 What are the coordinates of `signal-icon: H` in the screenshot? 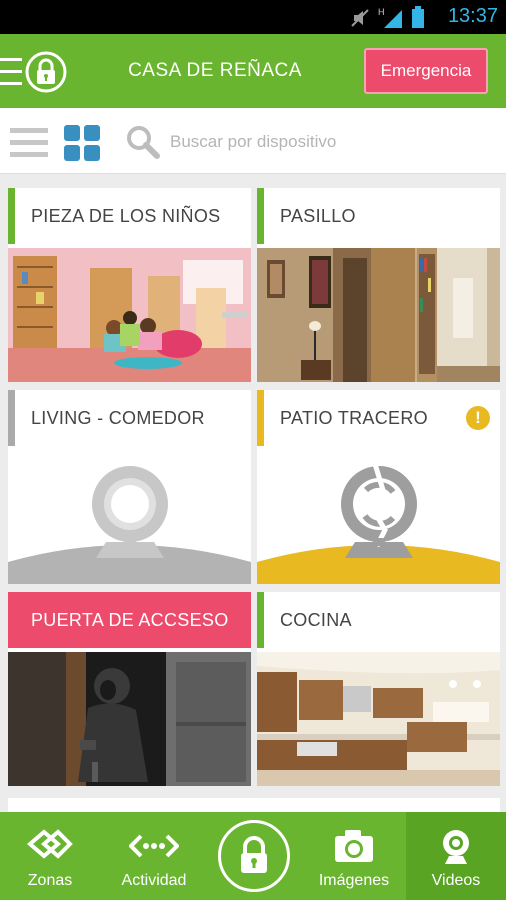 It's located at (390, 17).